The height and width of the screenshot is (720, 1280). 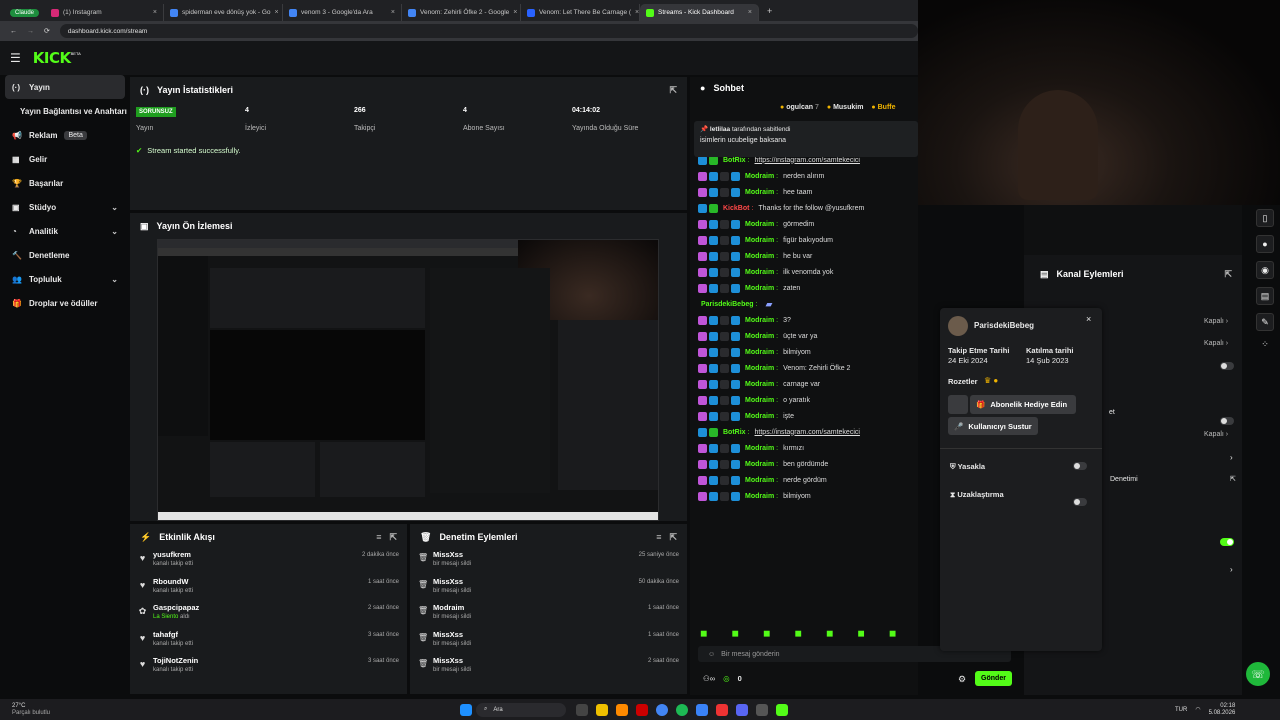 I want to click on language-indicator: TUR, so click(x=1181, y=710).